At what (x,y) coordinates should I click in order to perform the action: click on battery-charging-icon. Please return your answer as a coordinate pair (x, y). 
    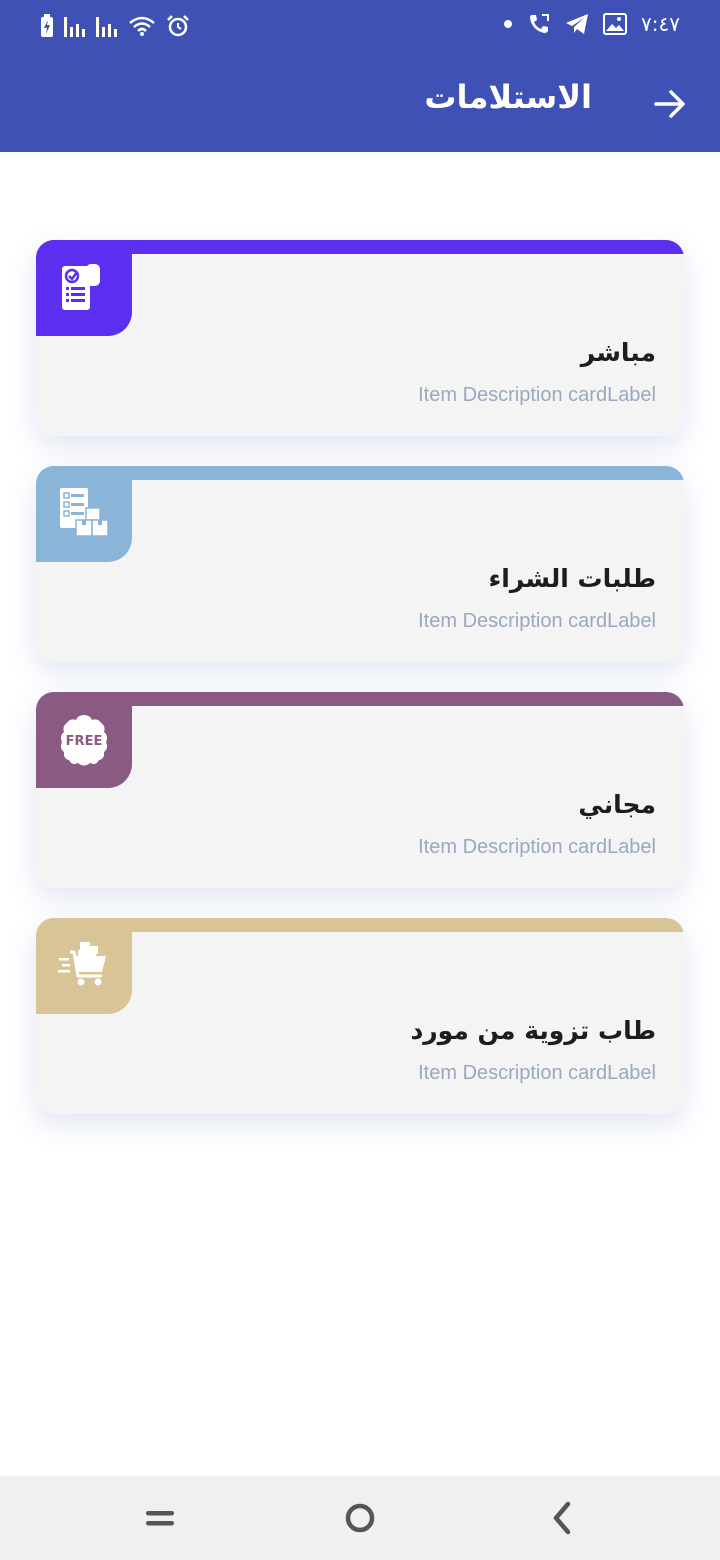
    Looking at the image, I should click on (47, 25).